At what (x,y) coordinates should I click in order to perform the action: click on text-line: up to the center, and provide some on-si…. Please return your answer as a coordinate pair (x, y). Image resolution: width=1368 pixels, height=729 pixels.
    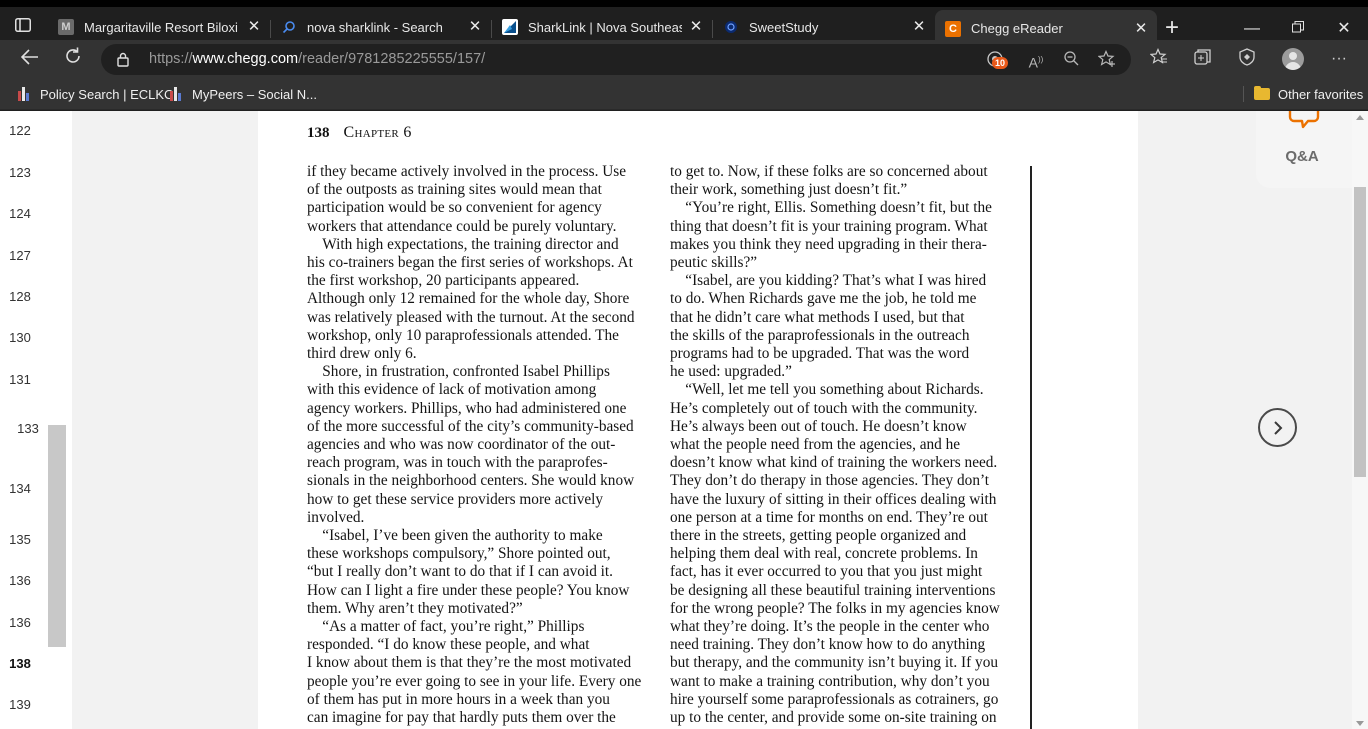
    Looking at the image, I should click on (833, 718).